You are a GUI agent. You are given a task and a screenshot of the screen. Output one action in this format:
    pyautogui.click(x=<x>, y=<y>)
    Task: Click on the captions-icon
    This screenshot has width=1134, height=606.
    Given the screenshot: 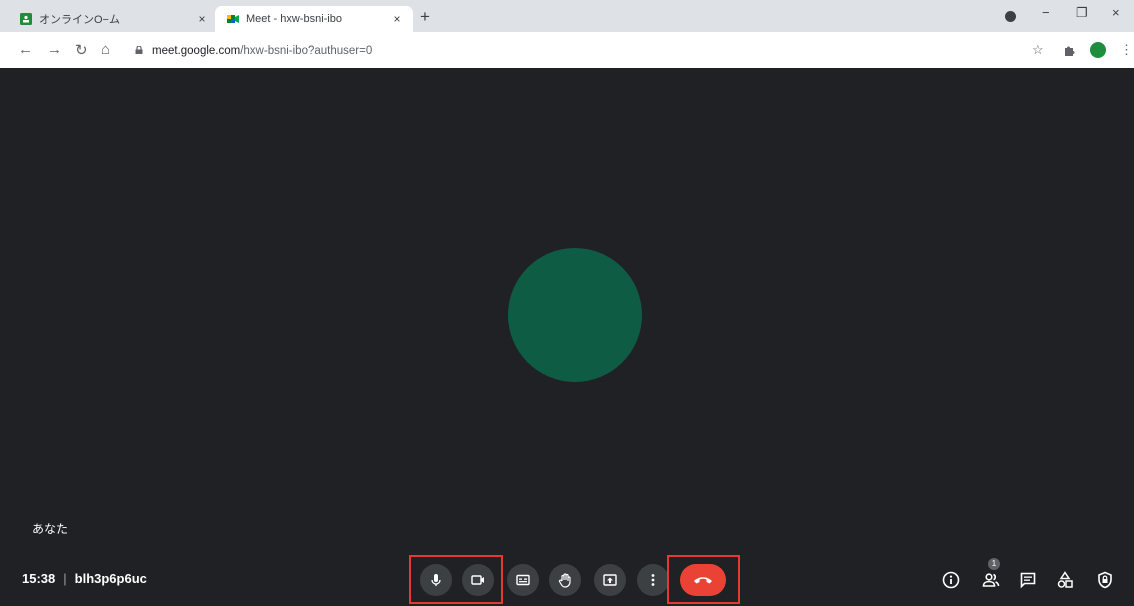 What is the action you would take?
    pyautogui.click(x=523, y=580)
    